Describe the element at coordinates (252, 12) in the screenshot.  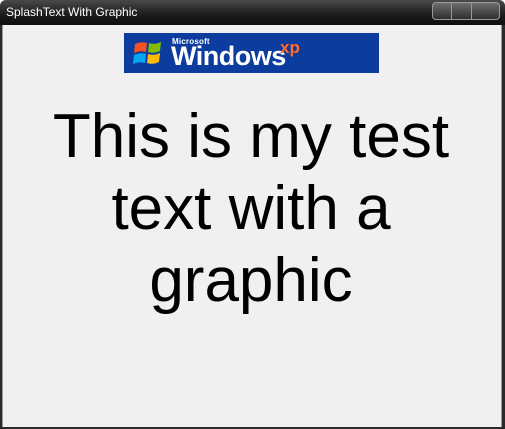
I see `title-bar: SplashText With Graphic` at that location.